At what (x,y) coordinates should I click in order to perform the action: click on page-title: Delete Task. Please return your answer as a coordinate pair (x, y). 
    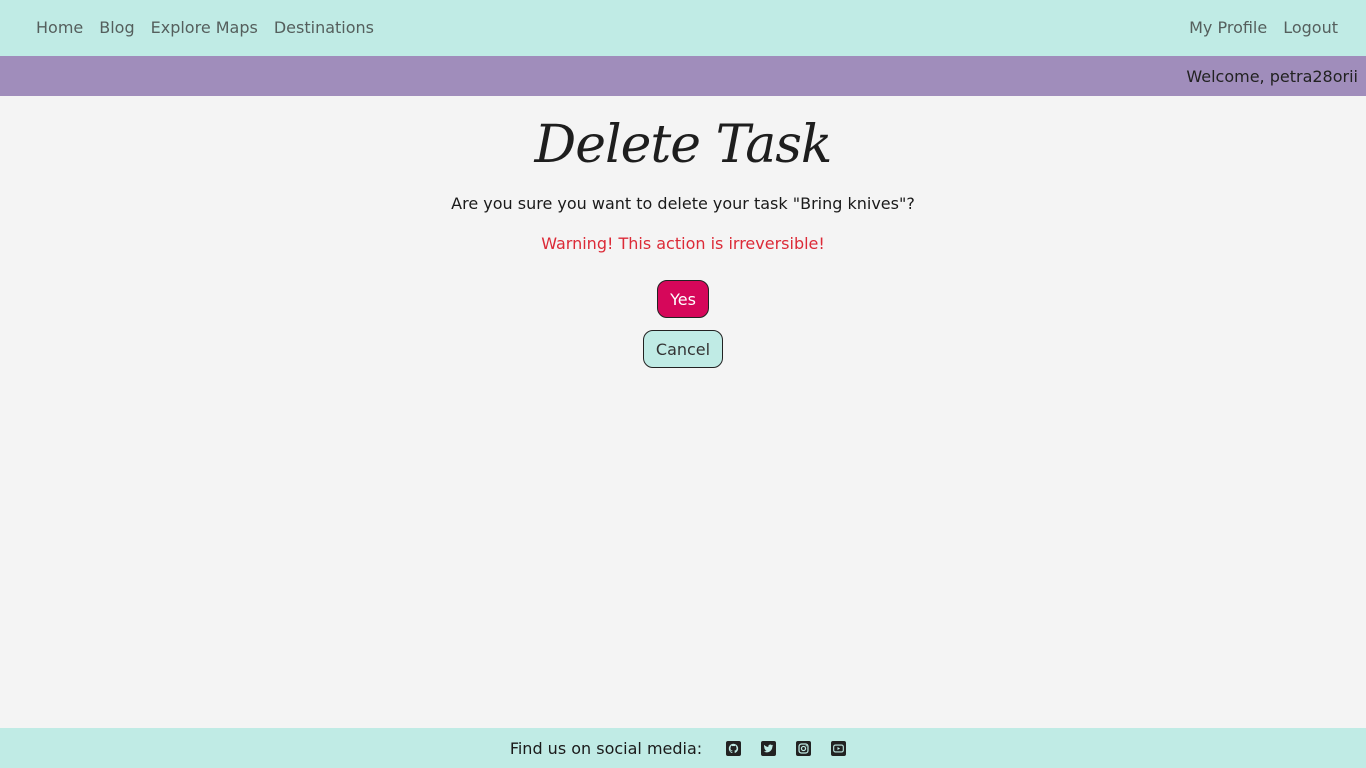
    Looking at the image, I should click on (683, 145).